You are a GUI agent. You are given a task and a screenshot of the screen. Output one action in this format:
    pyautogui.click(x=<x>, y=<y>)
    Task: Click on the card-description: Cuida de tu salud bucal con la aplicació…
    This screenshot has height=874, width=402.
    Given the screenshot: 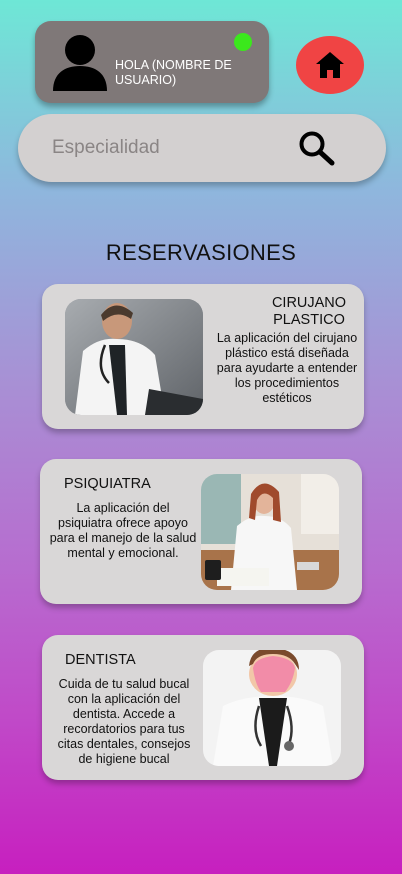 What is the action you would take?
    pyautogui.click(x=124, y=721)
    